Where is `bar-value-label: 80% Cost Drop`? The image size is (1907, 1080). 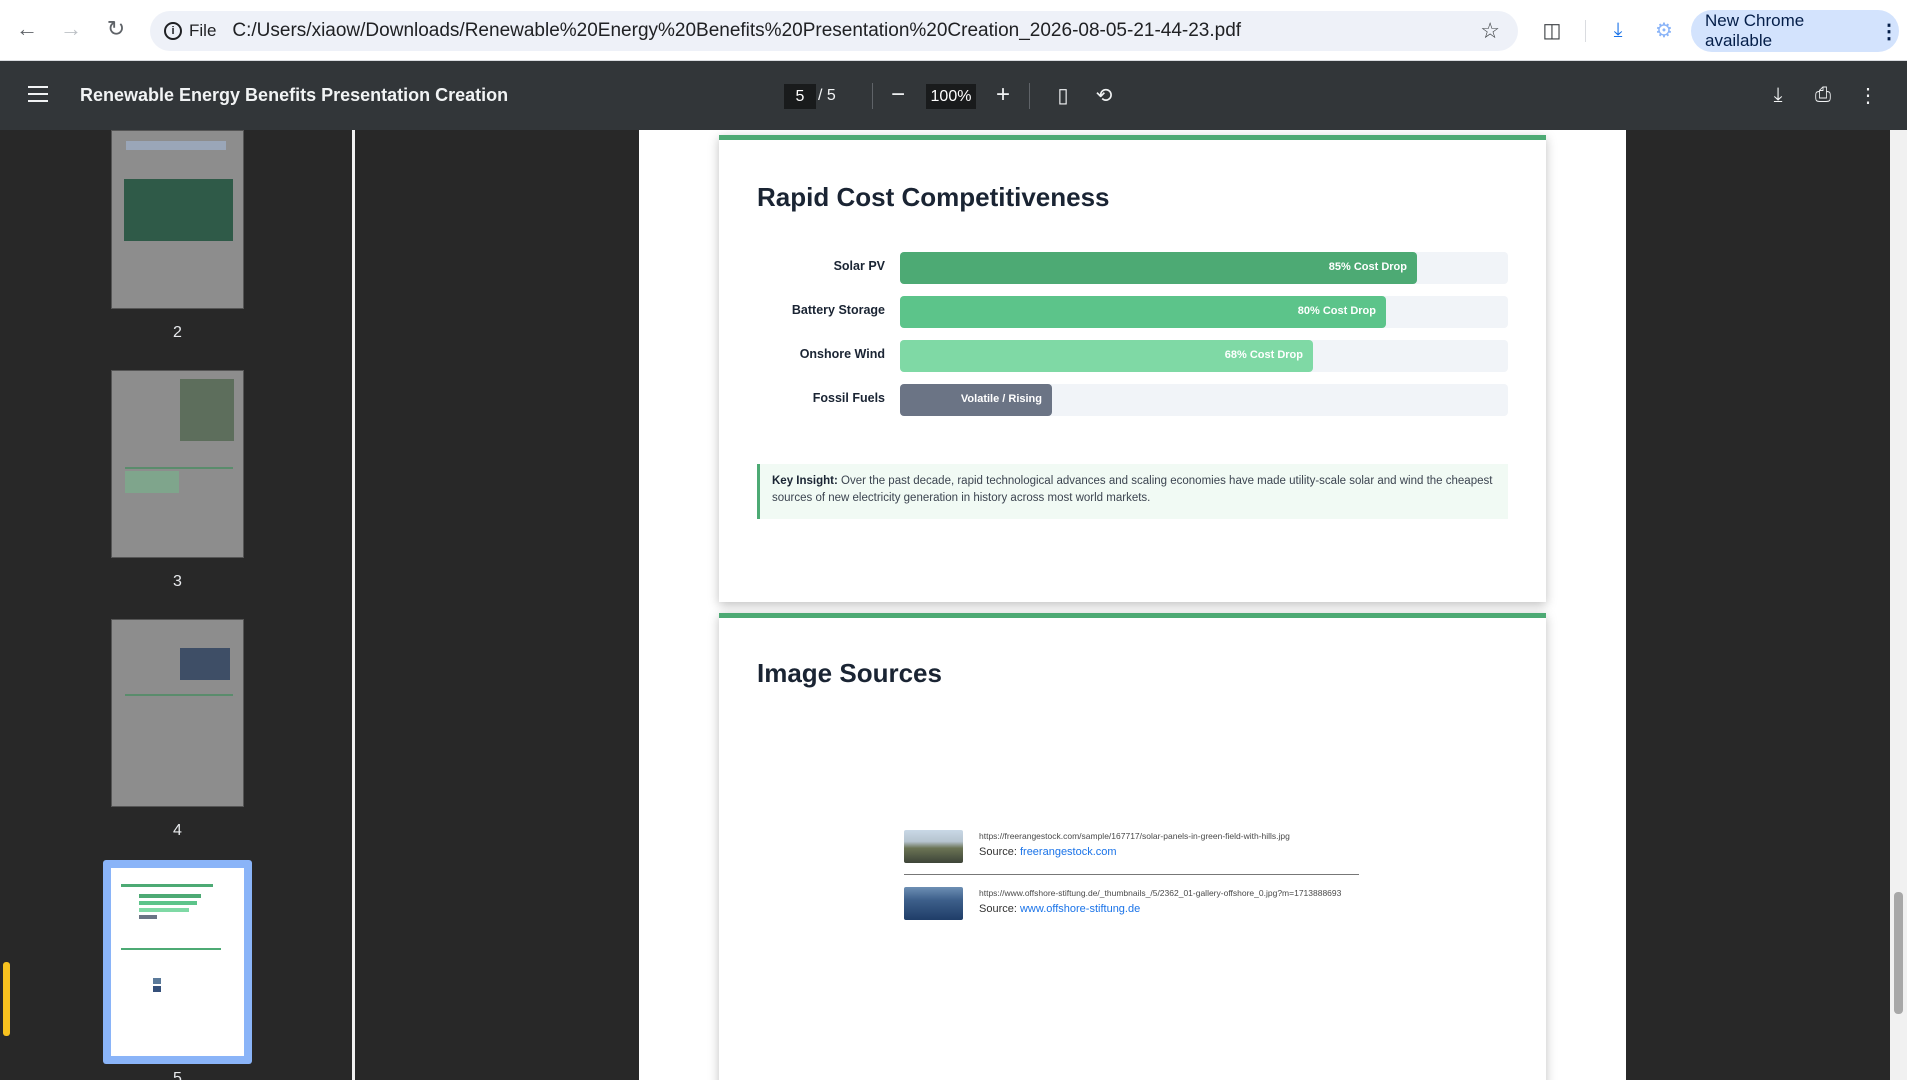
bar-value-label: 80% Cost Drop is located at coordinates (1336, 311).